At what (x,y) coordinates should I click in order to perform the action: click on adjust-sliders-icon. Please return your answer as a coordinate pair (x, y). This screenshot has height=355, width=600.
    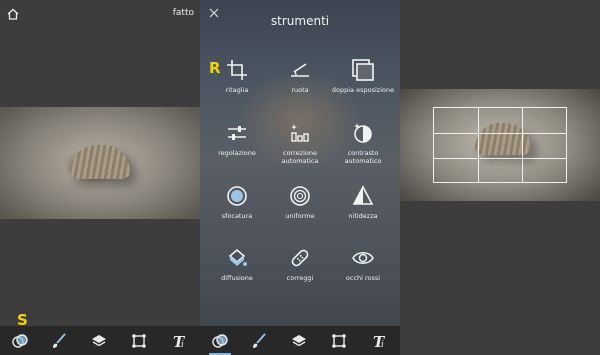
    Looking at the image, I should click on (237, 133).